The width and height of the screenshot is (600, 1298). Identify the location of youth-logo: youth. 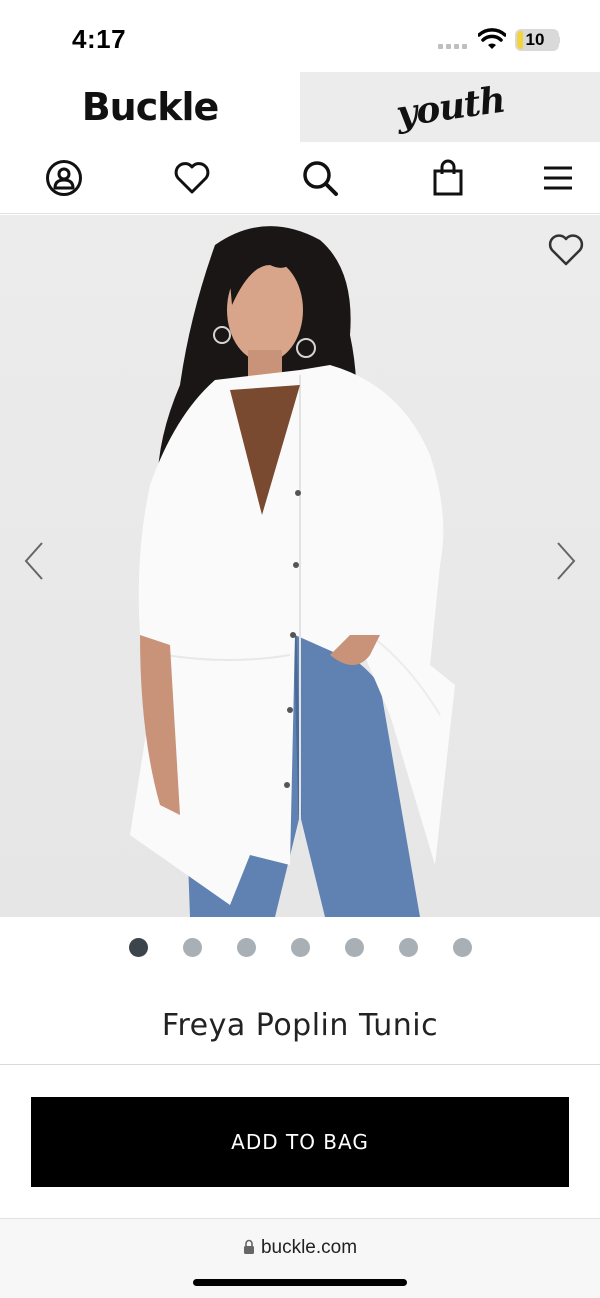
(450, 107).